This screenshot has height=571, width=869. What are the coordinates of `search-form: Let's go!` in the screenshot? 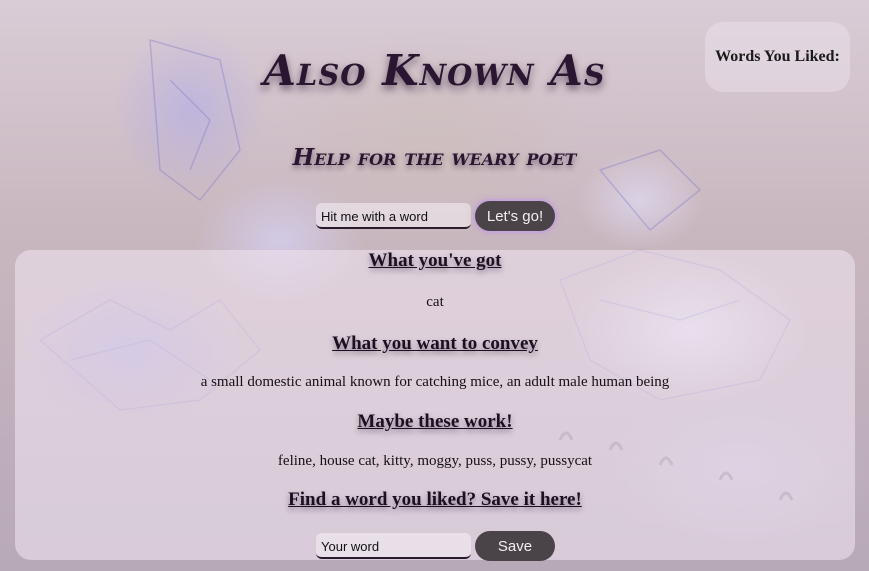 It's located at (435, 216).